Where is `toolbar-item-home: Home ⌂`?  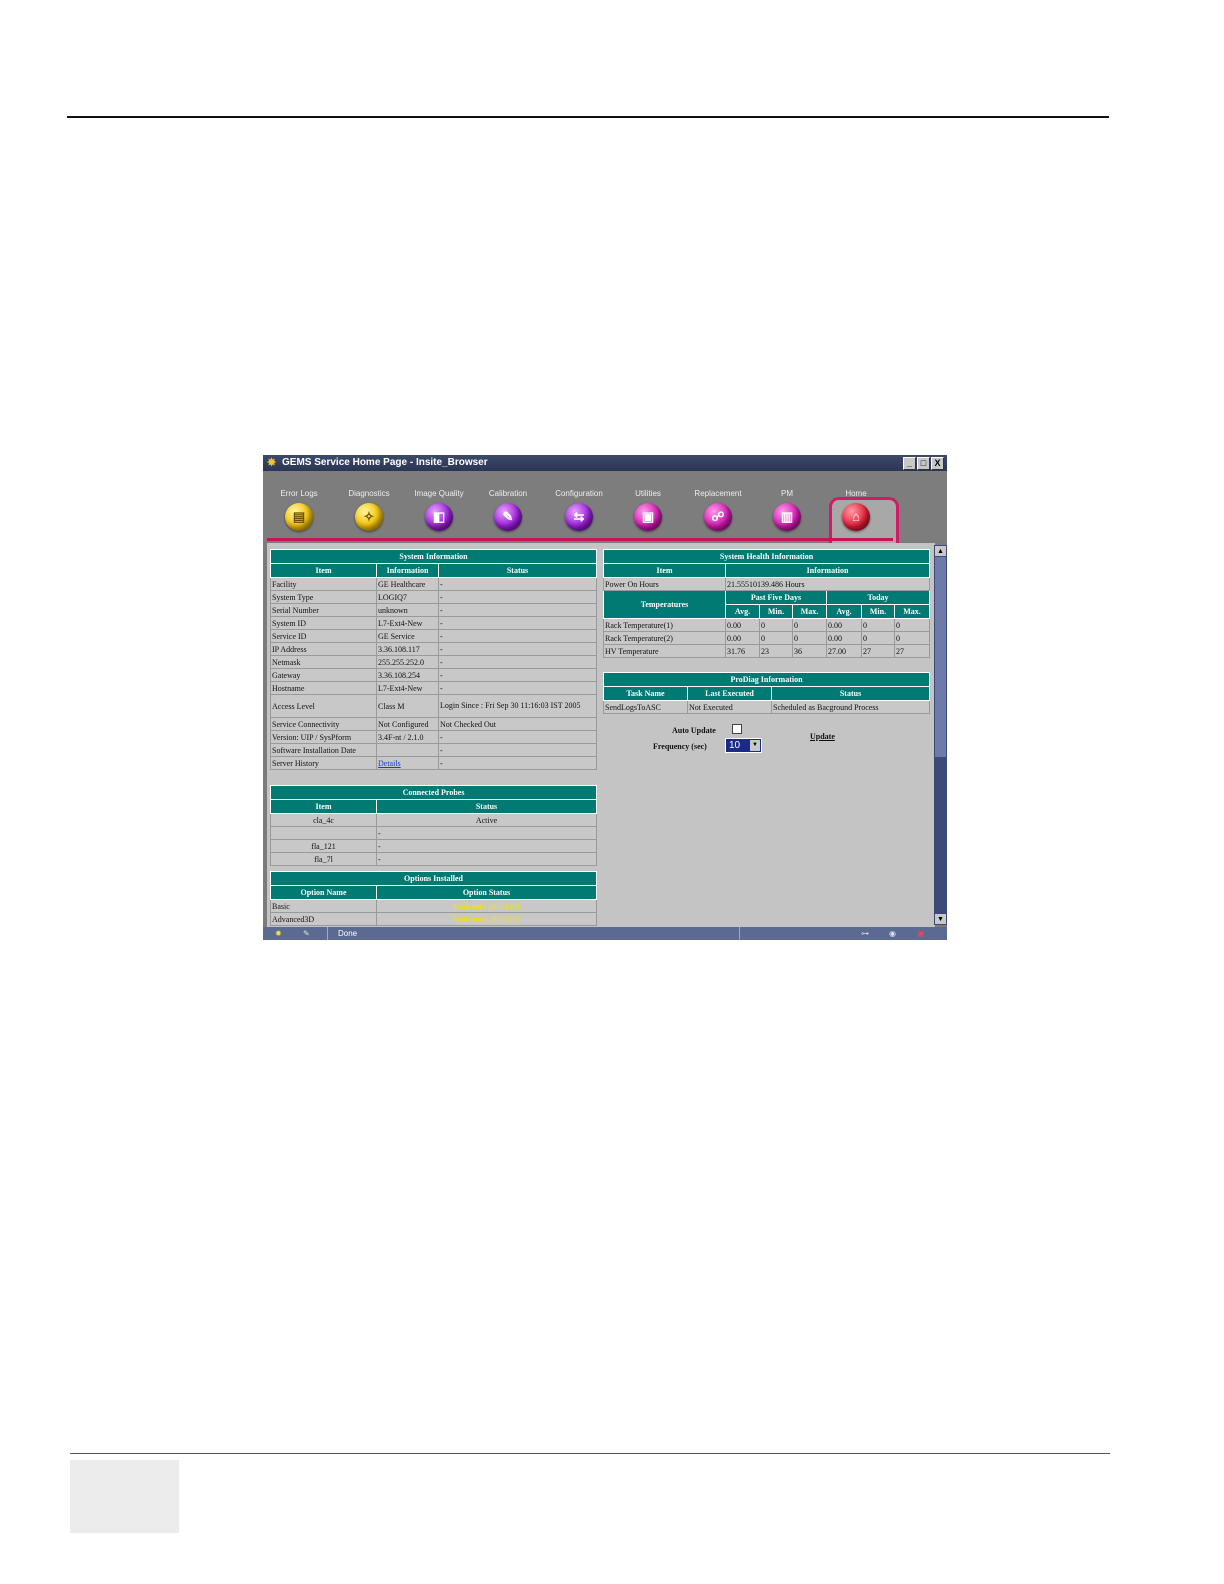
toolbar-item-home: Home ⌂ is located at coordinates (856, 517).